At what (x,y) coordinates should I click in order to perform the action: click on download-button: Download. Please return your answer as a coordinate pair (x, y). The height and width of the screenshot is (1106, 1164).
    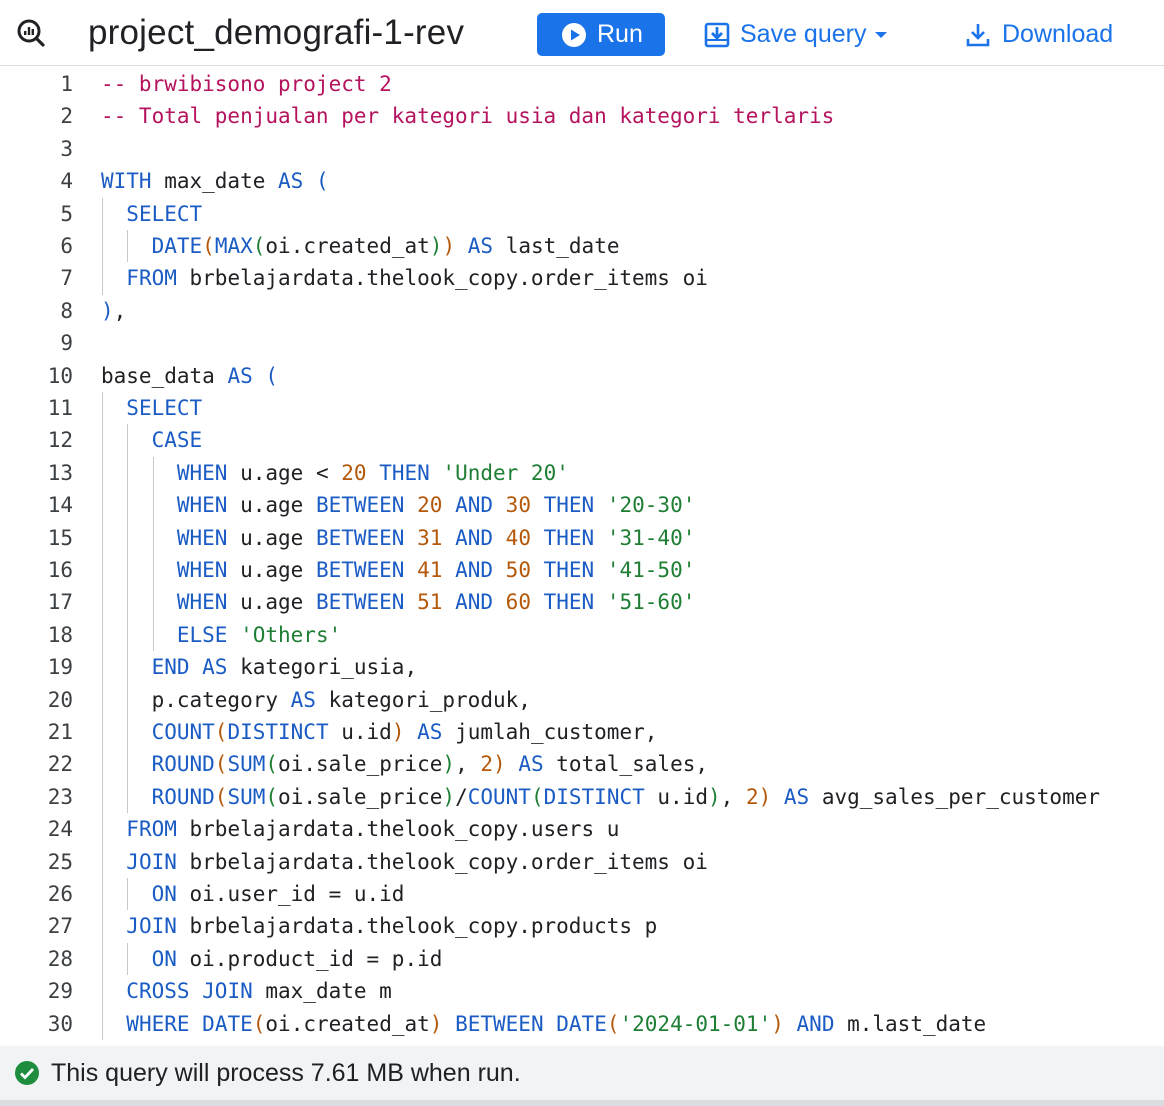
    Looking at the image, I should click on (1039, 34).